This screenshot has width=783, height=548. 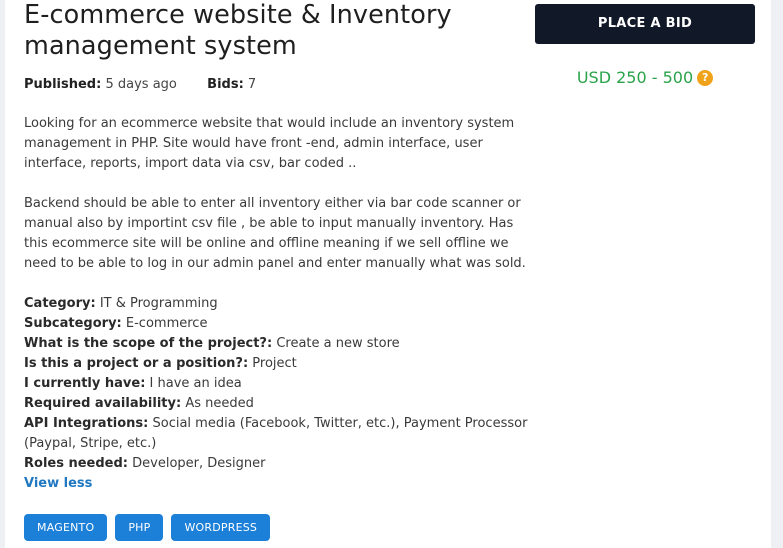 I want to click on help-icon: ?, so click(x=705, y=77).